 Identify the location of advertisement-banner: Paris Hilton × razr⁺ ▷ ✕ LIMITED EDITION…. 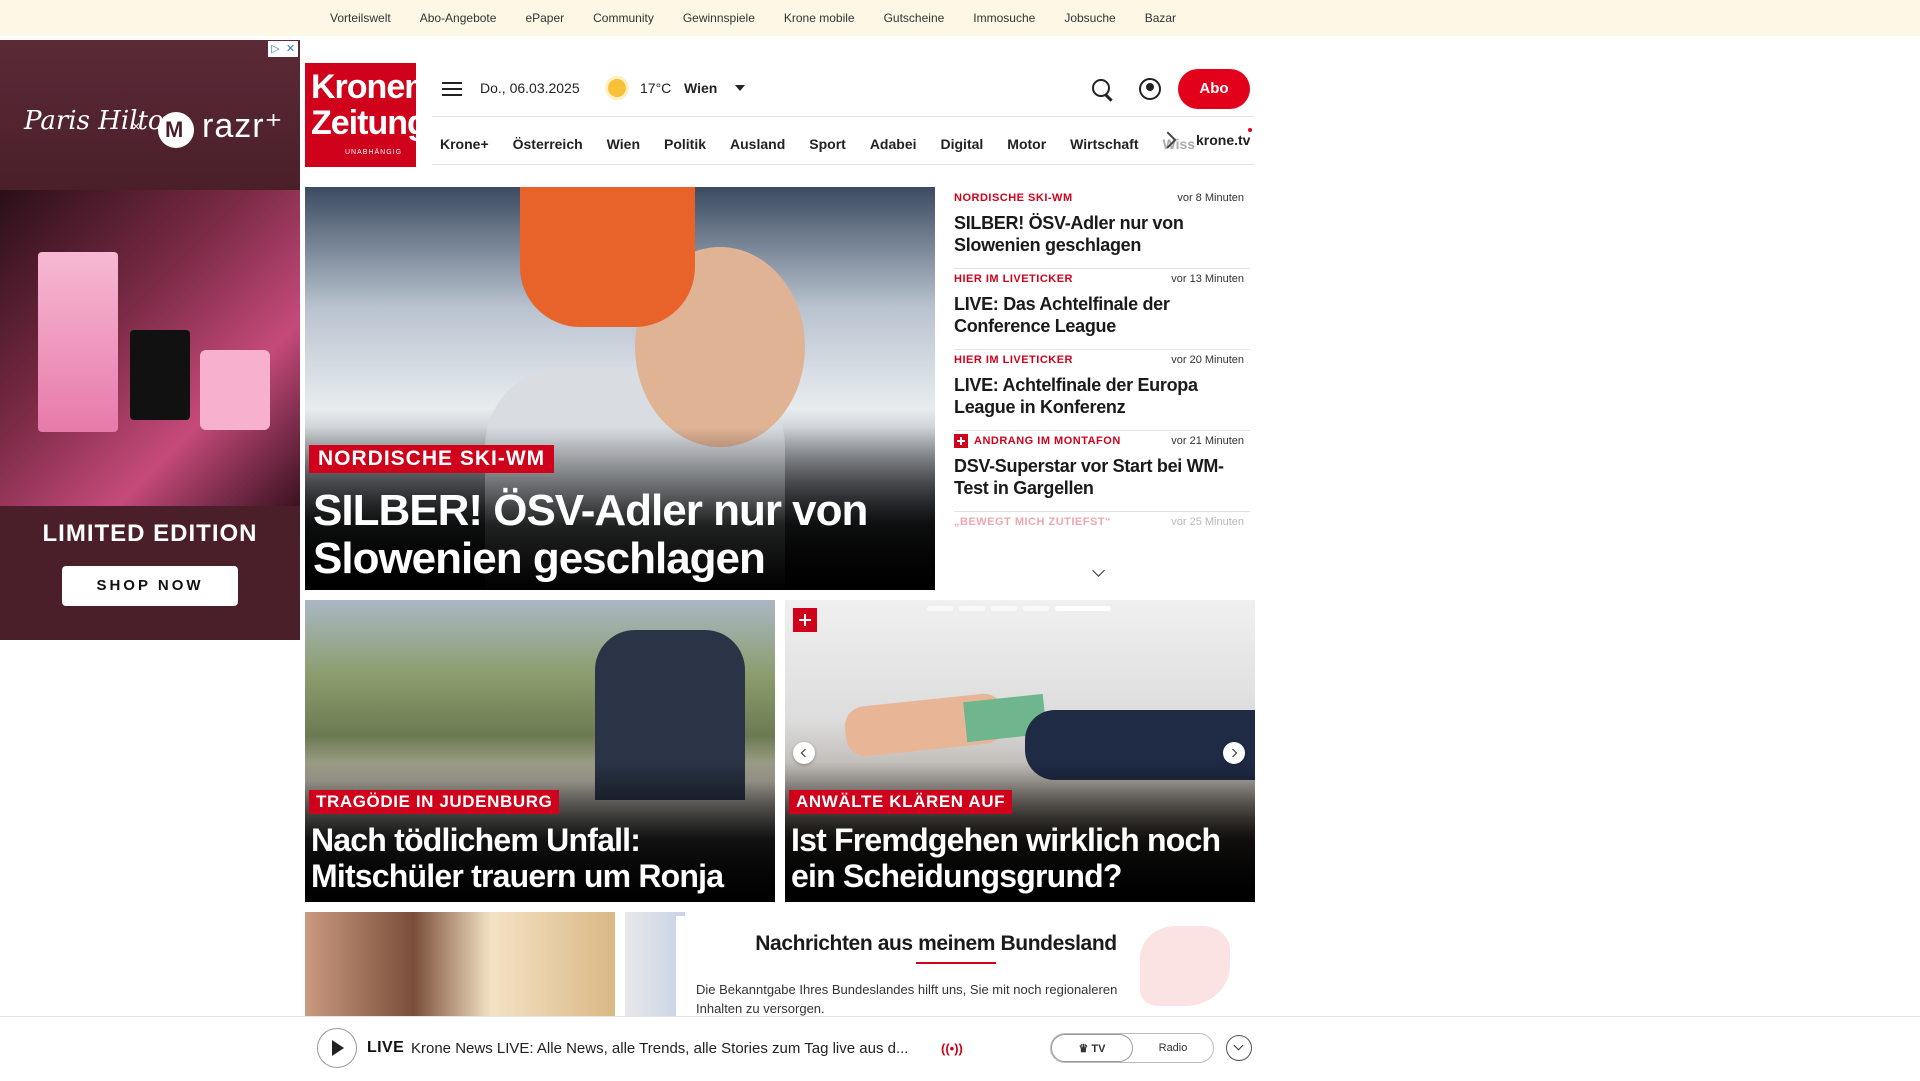
(150, 340).